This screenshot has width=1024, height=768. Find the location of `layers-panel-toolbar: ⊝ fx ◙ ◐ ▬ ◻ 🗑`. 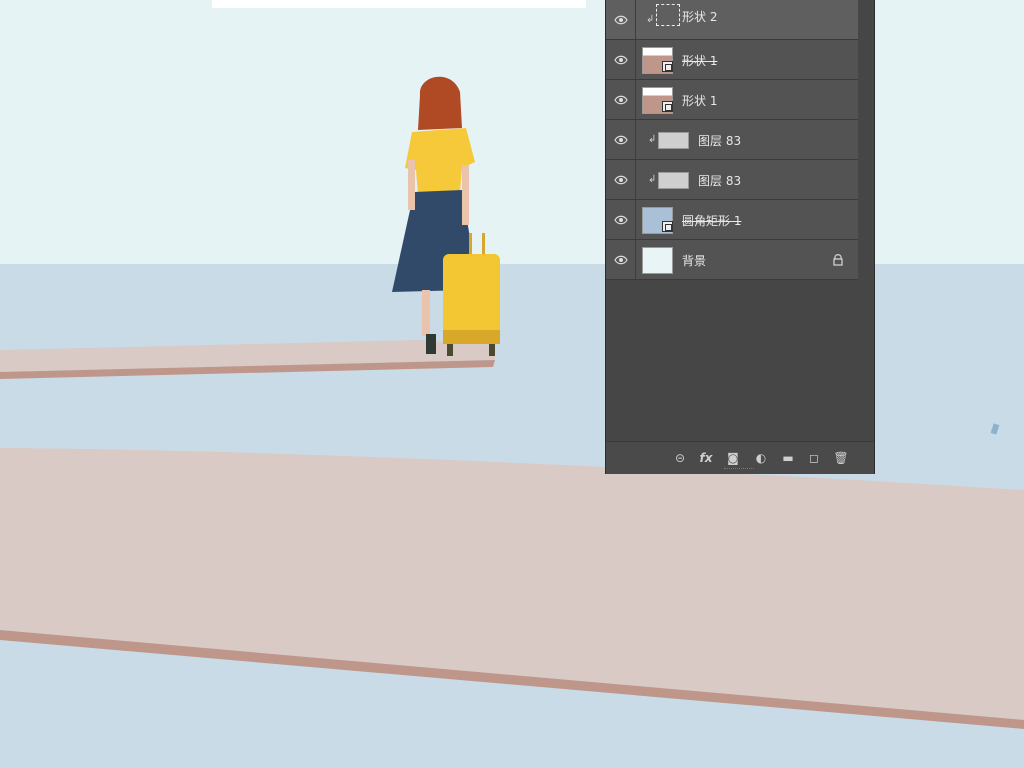

layers-panel-toolbar: ⊝ fx ◙ ◐ ▬ ◻ 🗑 is located at coordinates (740, 457).